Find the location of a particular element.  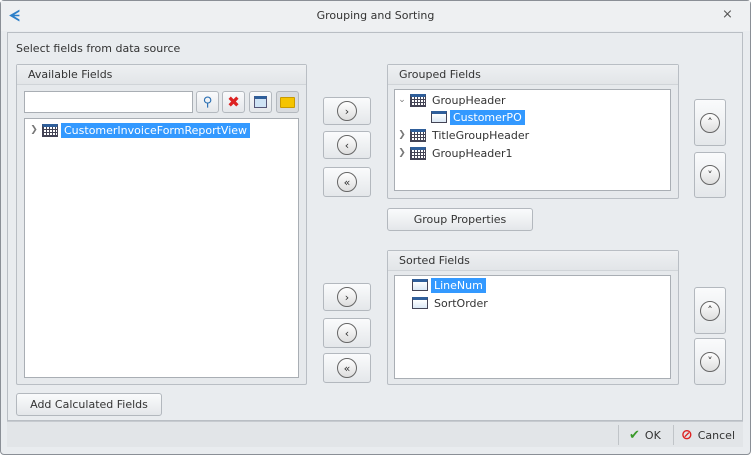

close-icon: ⨯ is located at coordinates (727, 14).